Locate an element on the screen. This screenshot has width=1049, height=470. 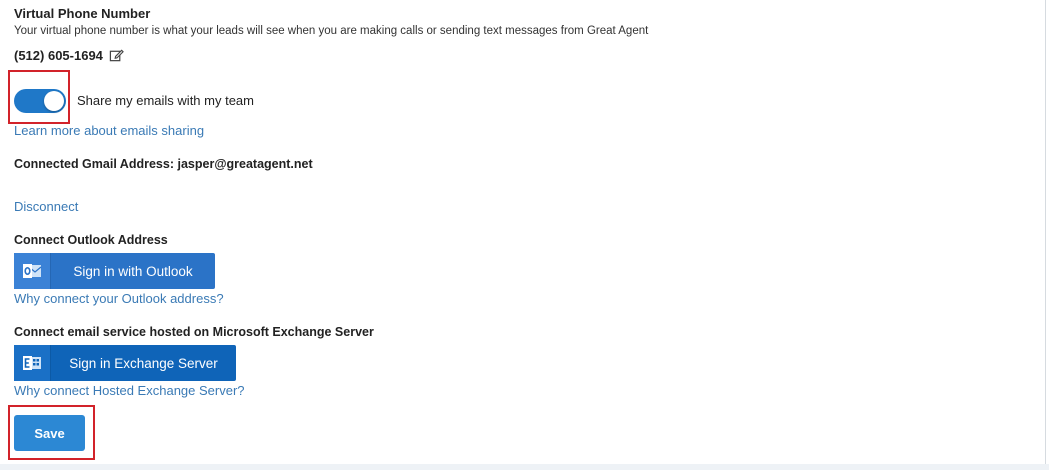
share-emails-toggle is located at coordinates (40, 101).